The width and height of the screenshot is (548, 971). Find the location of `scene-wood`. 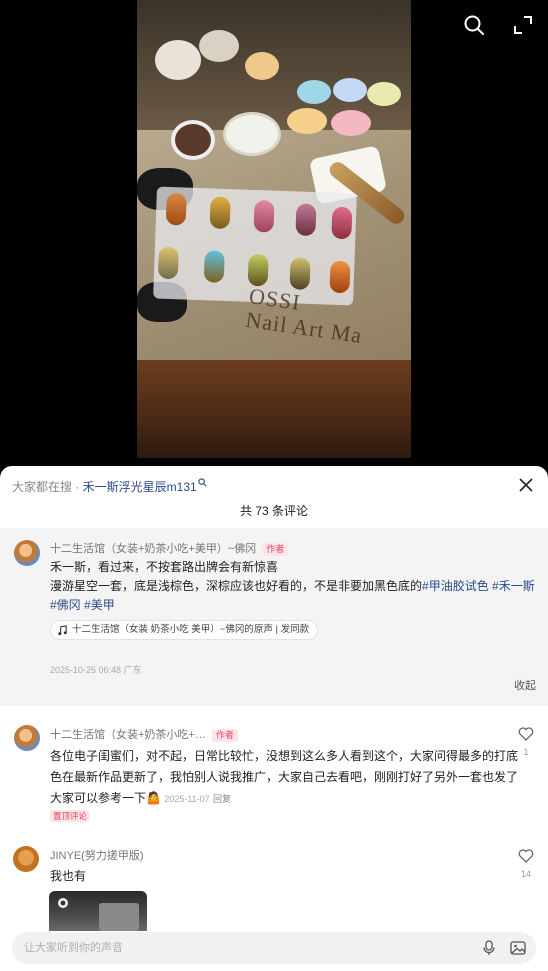

scene-wood is located at coordinates (274, 409).